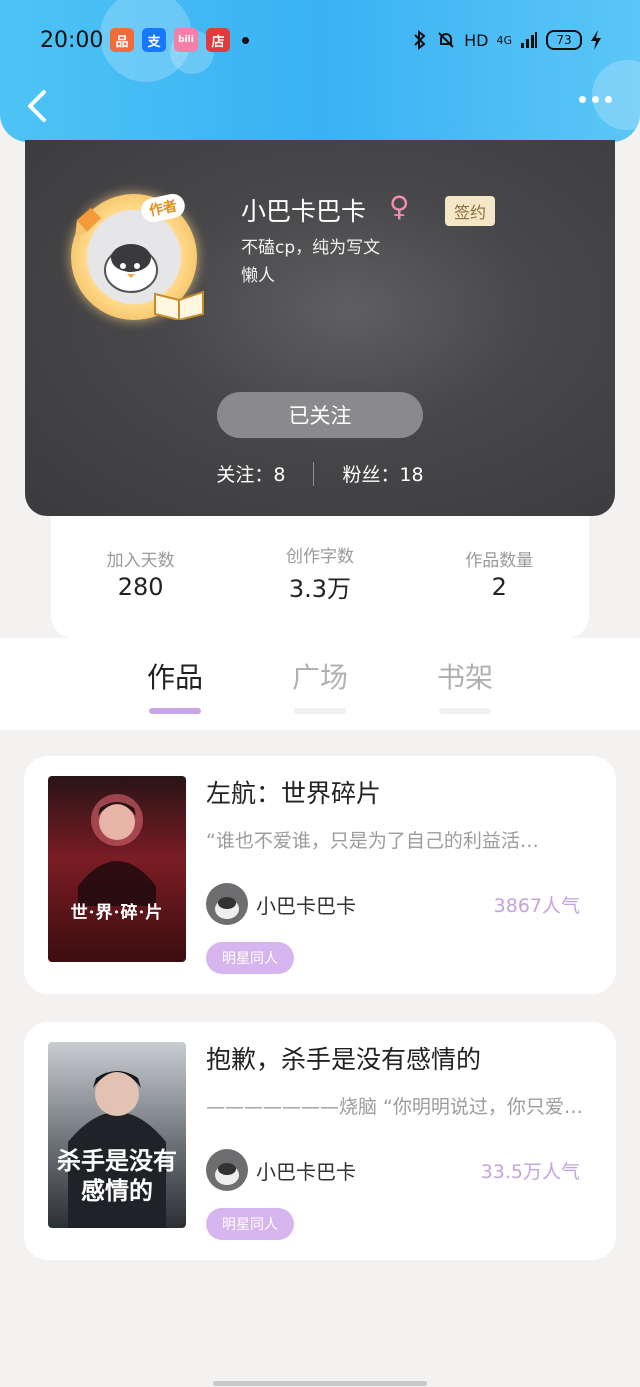 Image resolution: width=640 pixels, height=1387 pixels. Describe the element at coordinates (304, 211) in the screenshot. I see `username: 小巴卡巴卡` at that location.